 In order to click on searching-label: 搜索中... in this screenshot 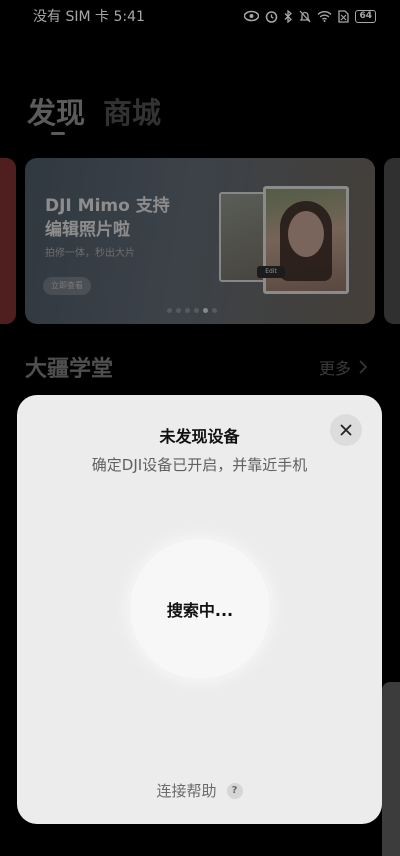, I will do `click(200, 610)`.